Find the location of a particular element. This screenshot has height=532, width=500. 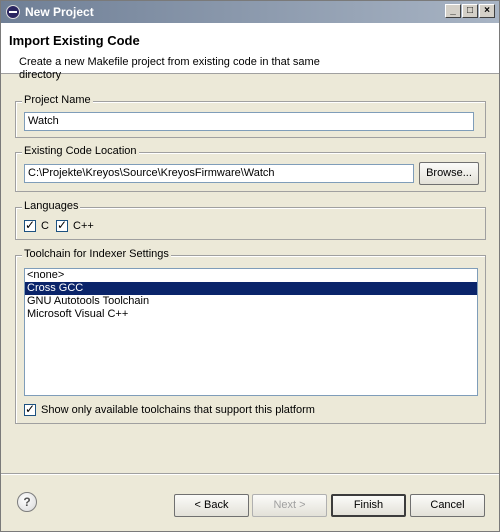

filter-toolchains-checkbox is located at coordinates (30, 409).